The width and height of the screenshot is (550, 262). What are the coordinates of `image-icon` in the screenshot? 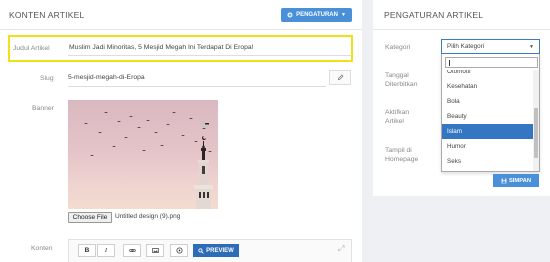 It's located at (155, 250).